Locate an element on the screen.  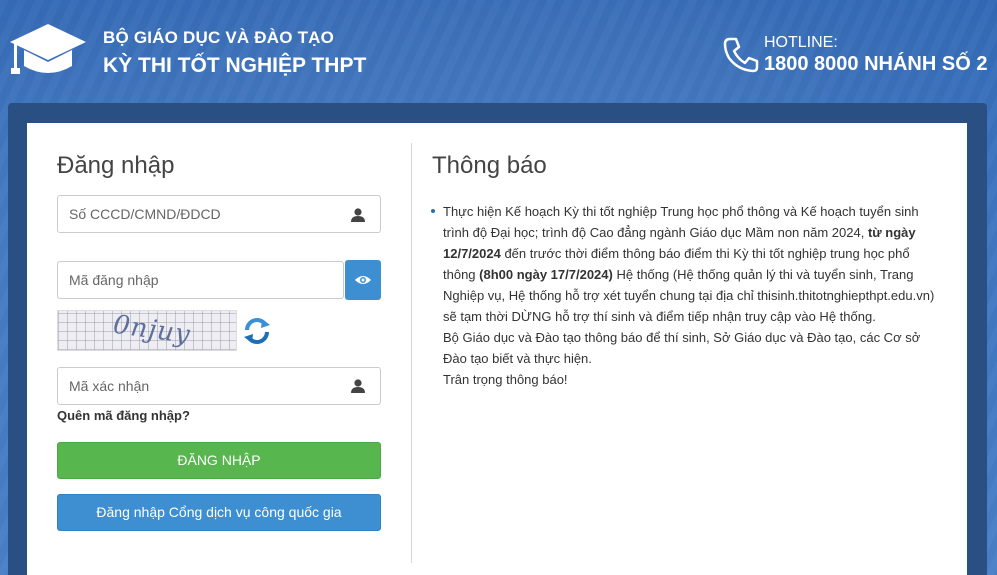
exam-name: KỲ THI TỐT NGHIỆP THPT is located at coordinates (235, 65).